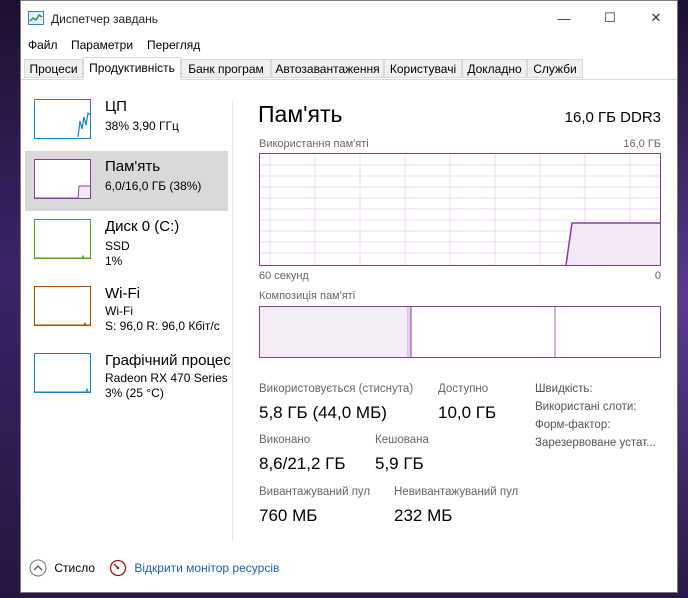 The height and width of the screenshot is (598, 688). What do you see at coordinates (162, 326) in the screenshot?
I see `sidebar-wifi-throughput: S: 96,0 R: 96,0 Кбіт/с` at bounding box center [162, 326].